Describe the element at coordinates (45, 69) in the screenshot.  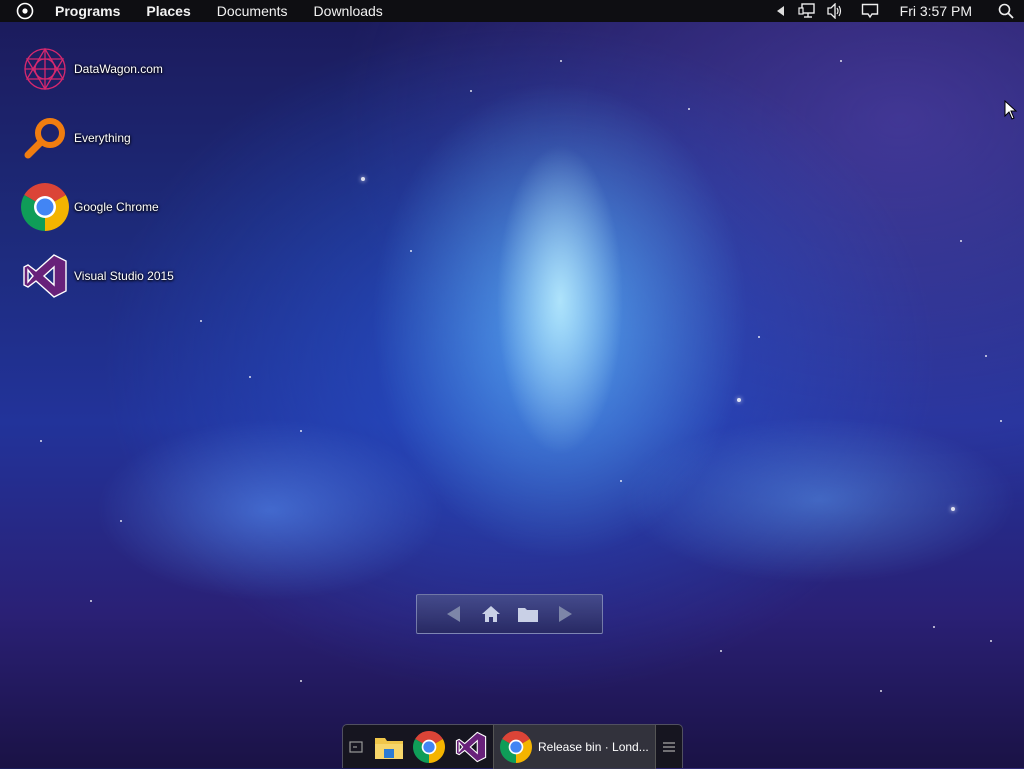
I see `datawagon-icon` at that location.